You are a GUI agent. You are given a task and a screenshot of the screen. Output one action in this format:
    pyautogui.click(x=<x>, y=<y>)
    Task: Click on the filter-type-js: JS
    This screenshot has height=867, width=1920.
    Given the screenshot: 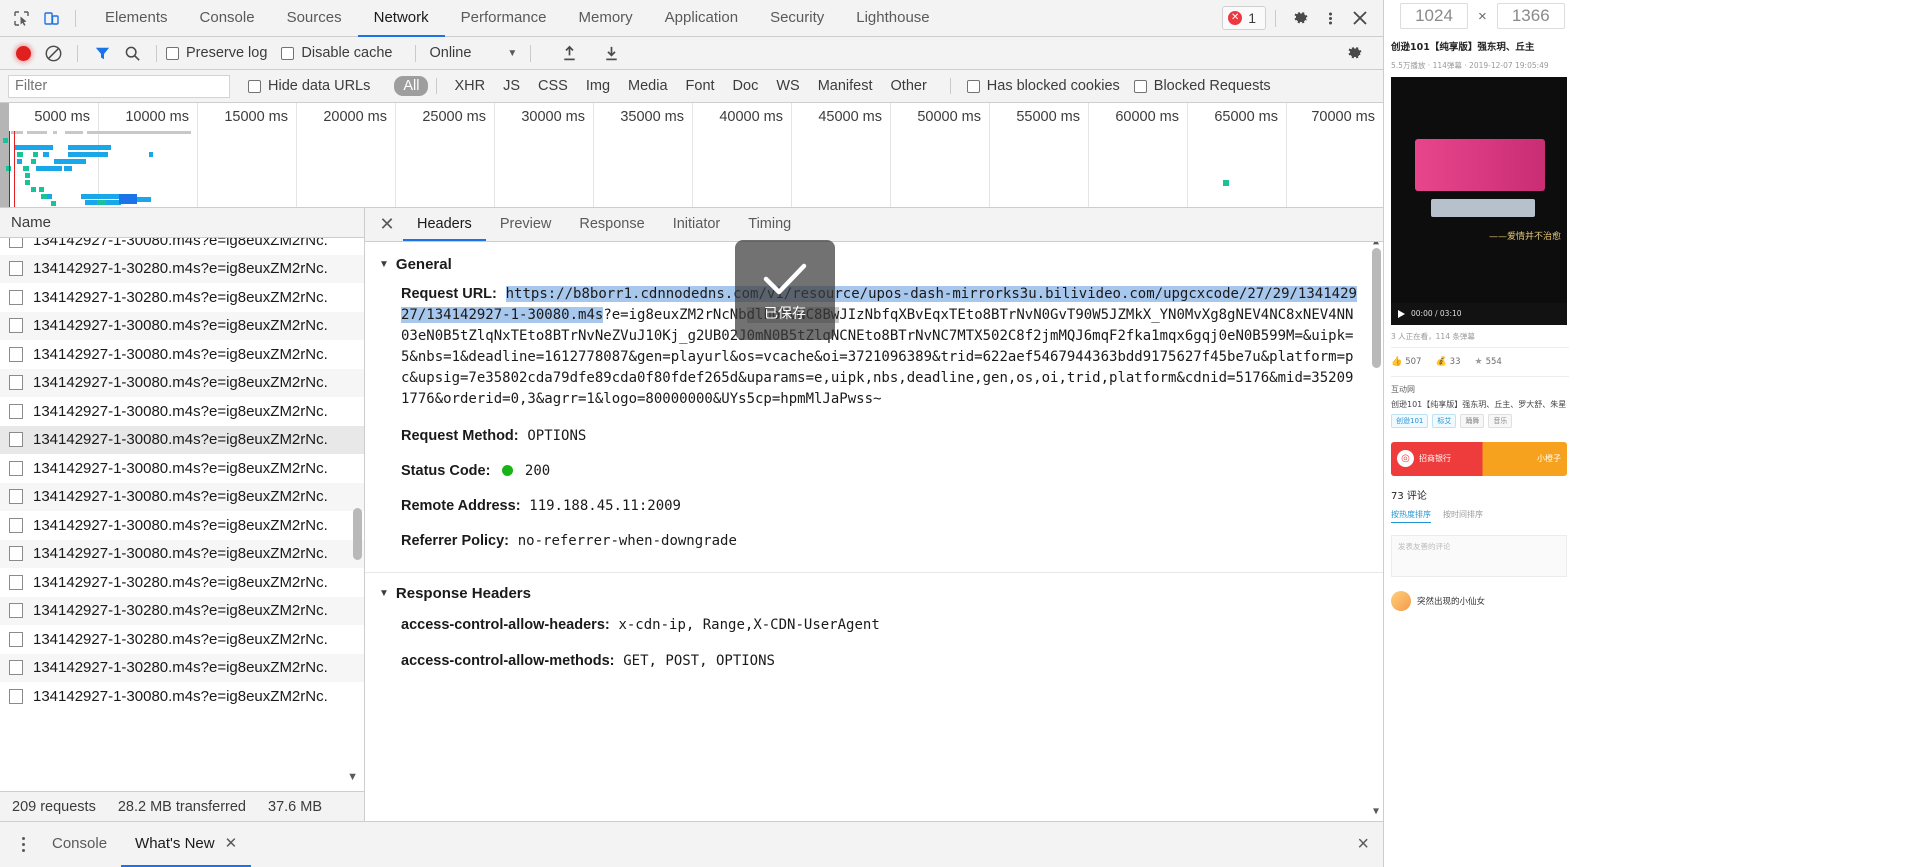 What is the action you would take?
    pyautogui.click(x=511, y=86)
    